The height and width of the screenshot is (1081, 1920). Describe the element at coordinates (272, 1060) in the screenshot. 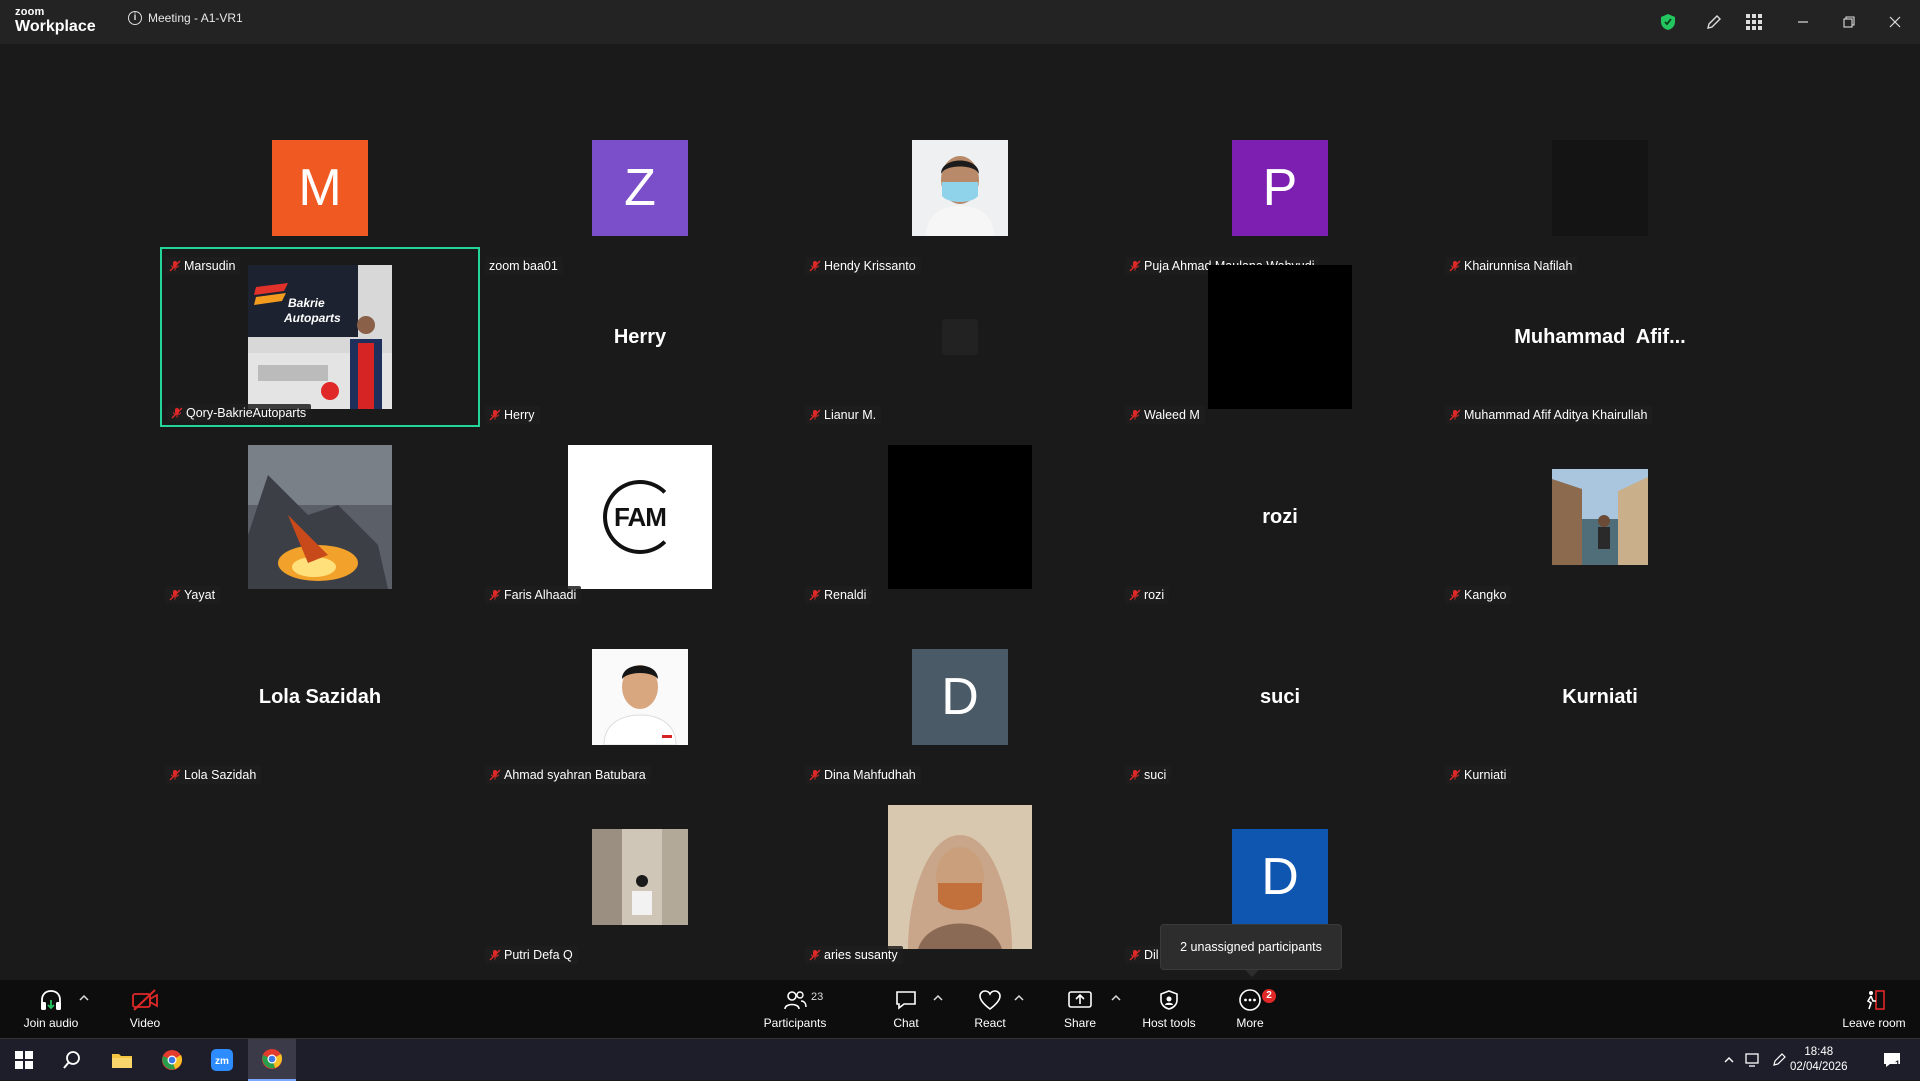

I see `chrome-active-icon` at that location.